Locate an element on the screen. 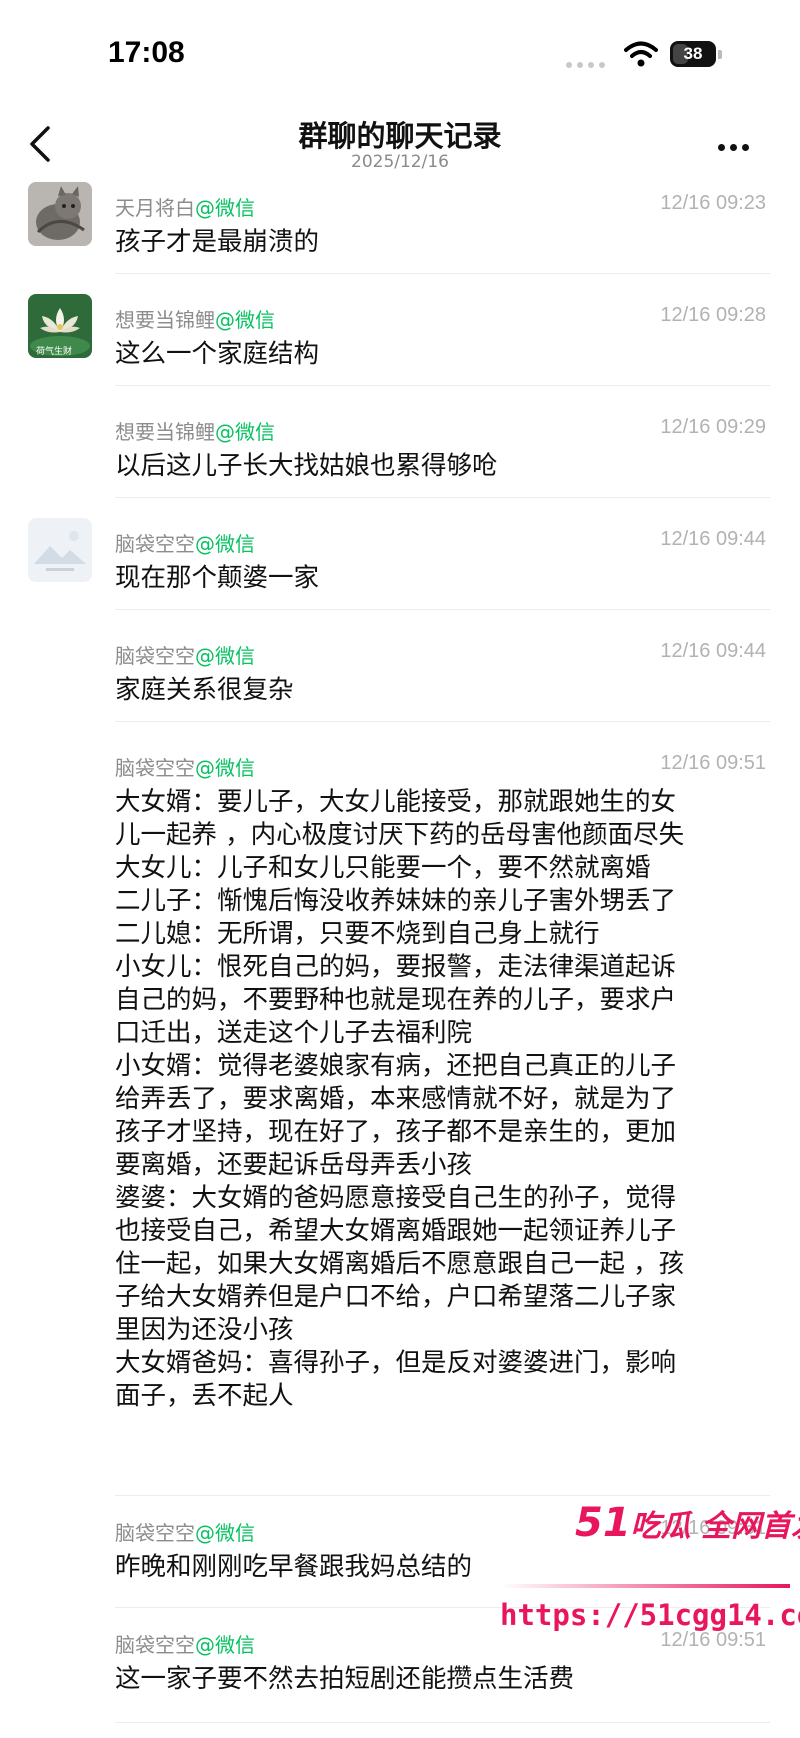 The width and height of the screenshot is (800, 1738). more-dots-icon is located at coordinates (721, 147).